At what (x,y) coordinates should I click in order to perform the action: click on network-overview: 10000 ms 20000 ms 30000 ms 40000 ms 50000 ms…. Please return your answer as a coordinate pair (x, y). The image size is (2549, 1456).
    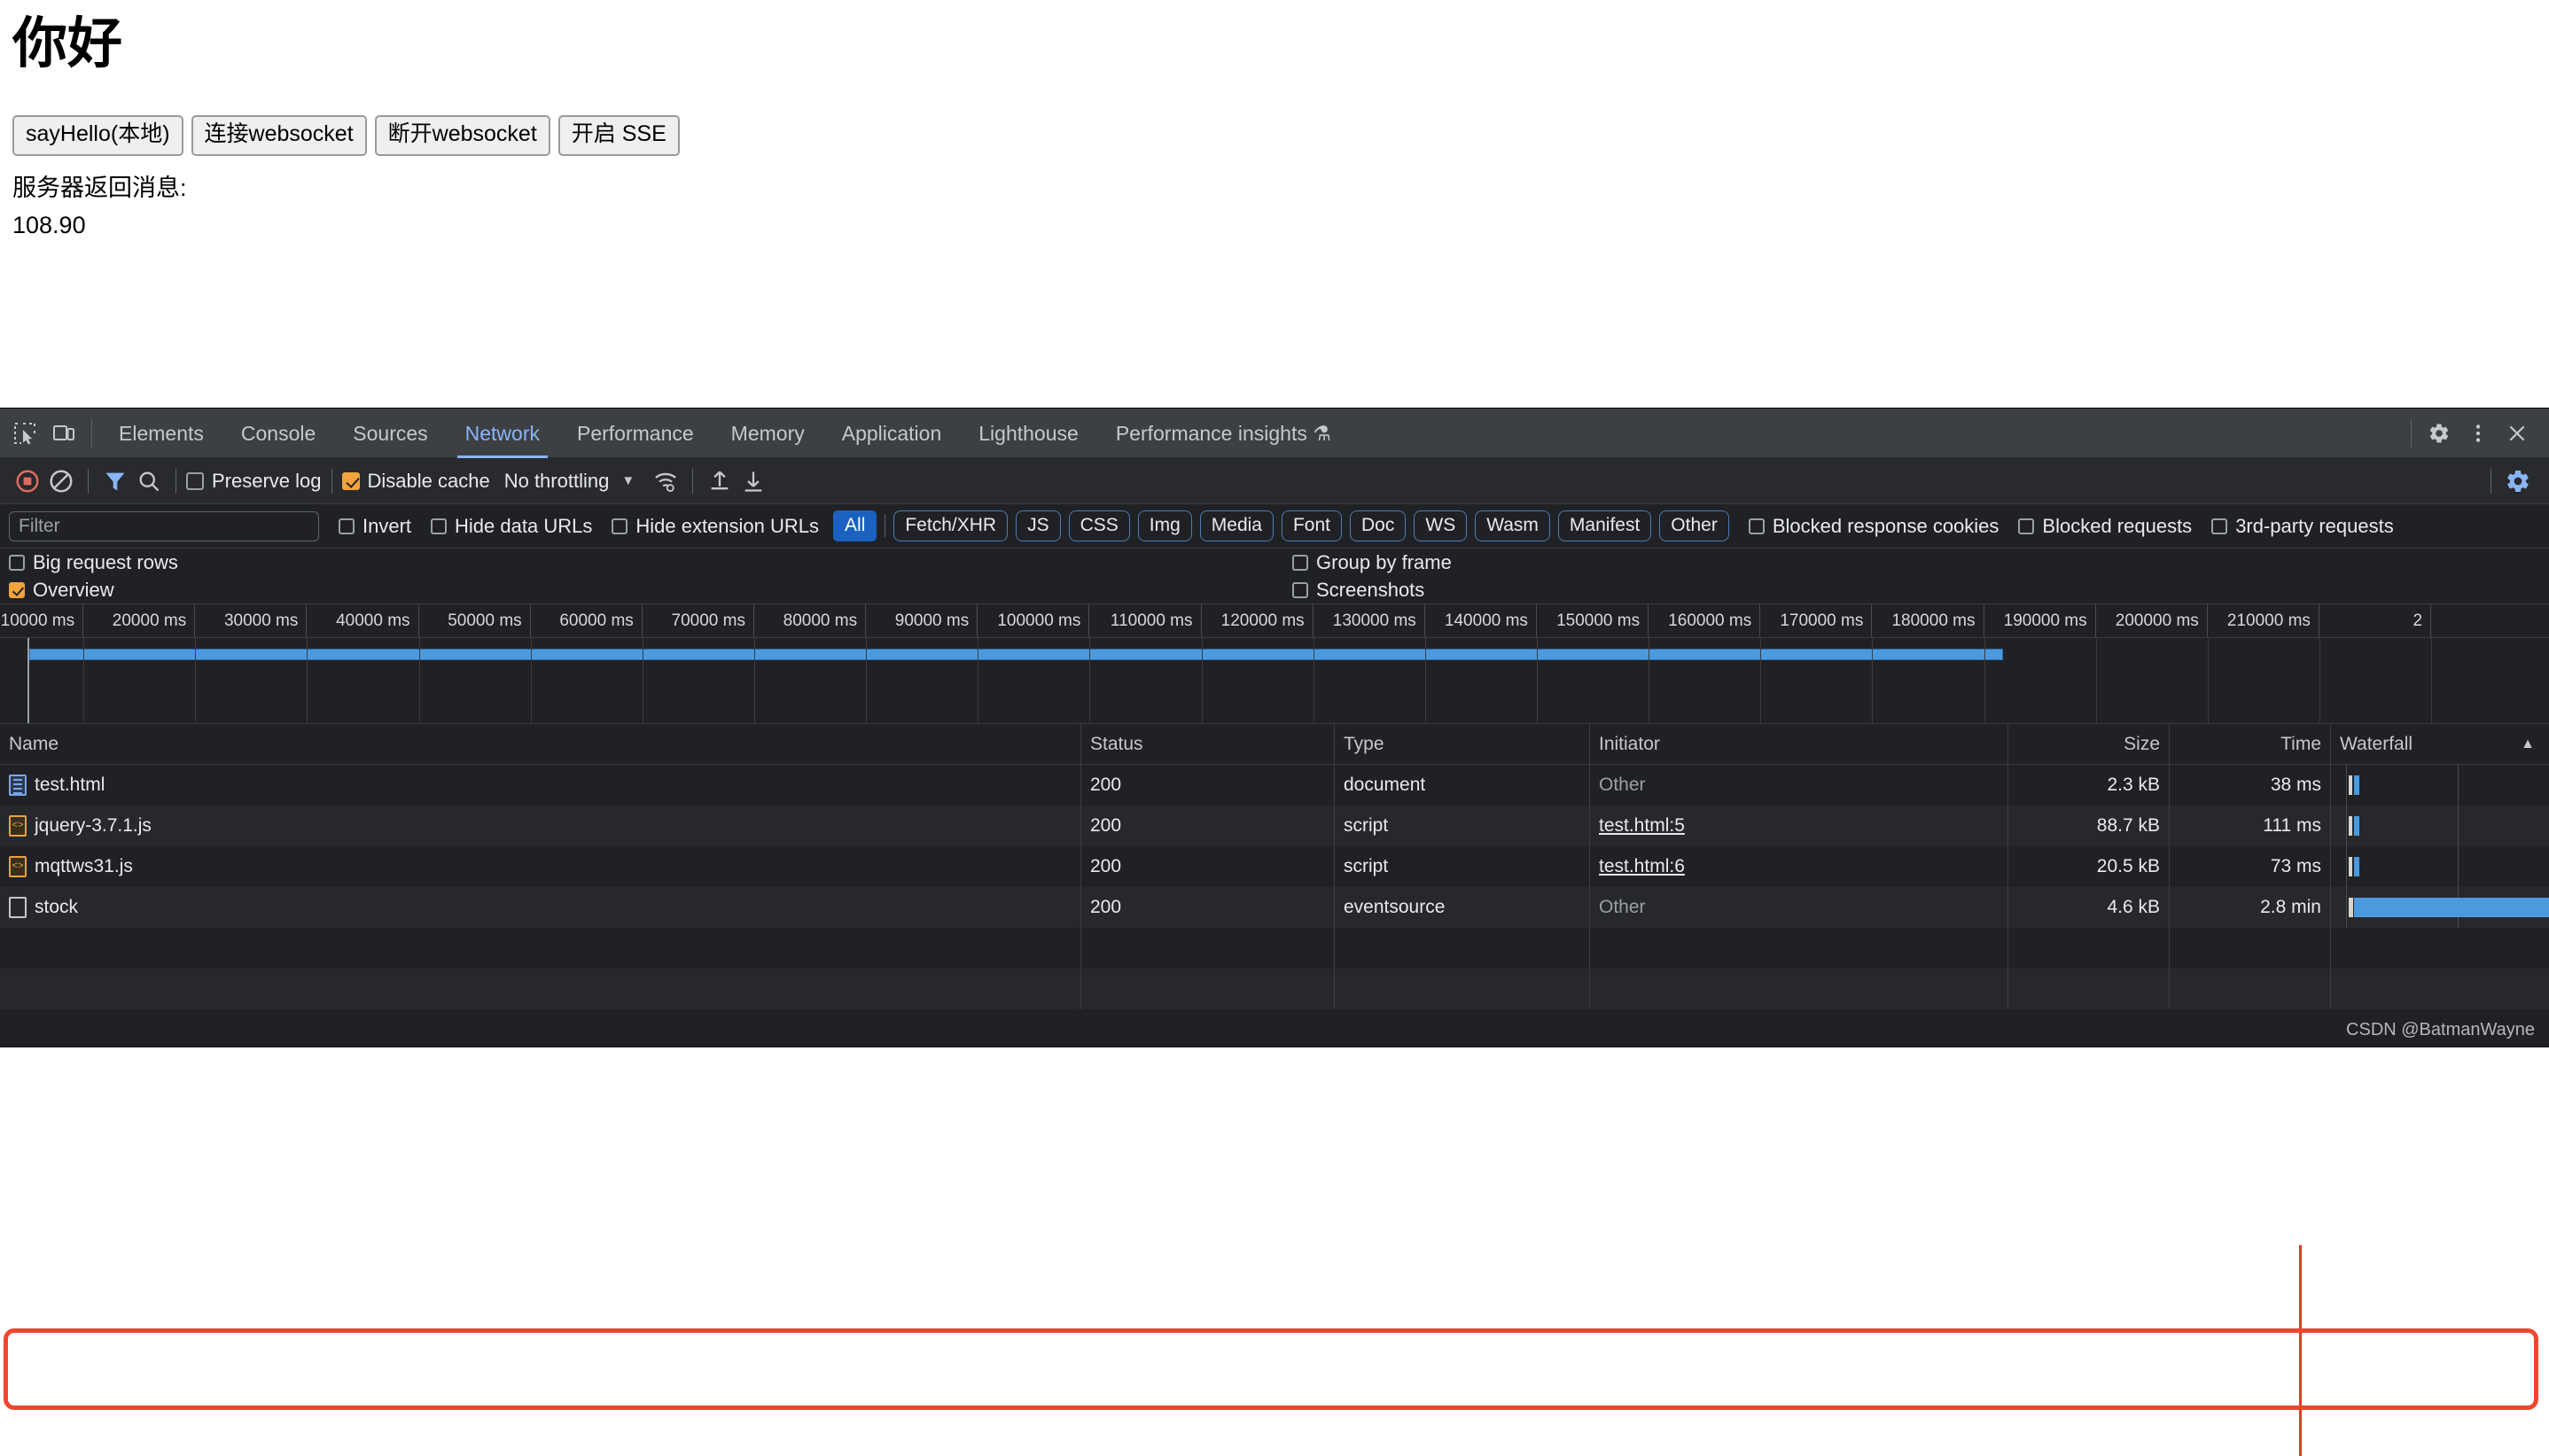
    Looking at the image, I should click on (1275, 664).